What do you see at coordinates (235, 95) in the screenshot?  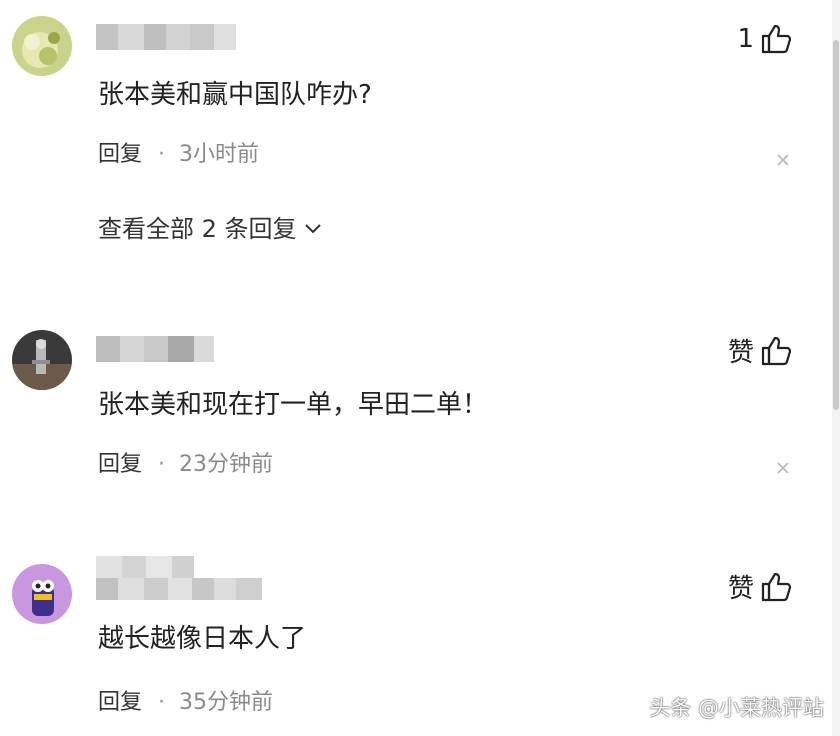 I see `comment-text: 张本美和赢中国队咋办?` at bounding box center [235, 95].